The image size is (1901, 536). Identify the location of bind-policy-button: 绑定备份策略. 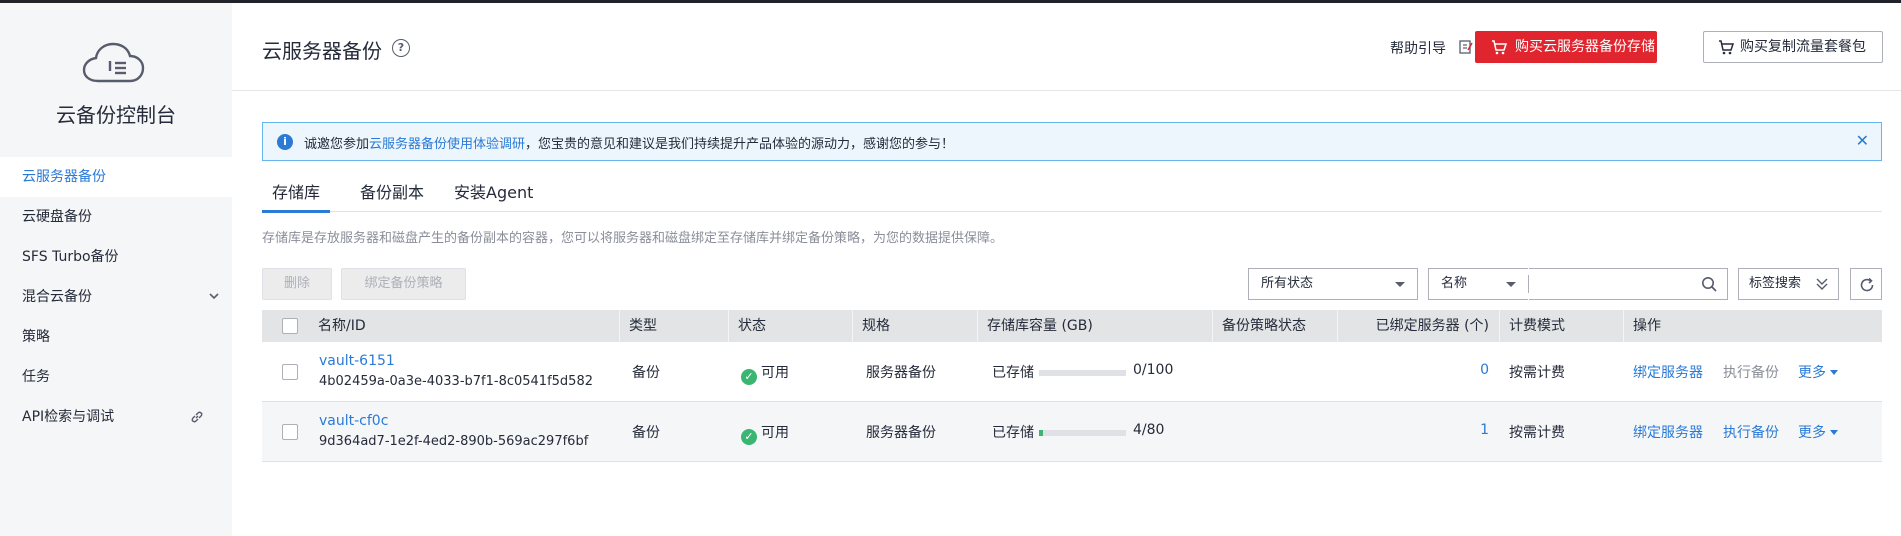
(403, 284).